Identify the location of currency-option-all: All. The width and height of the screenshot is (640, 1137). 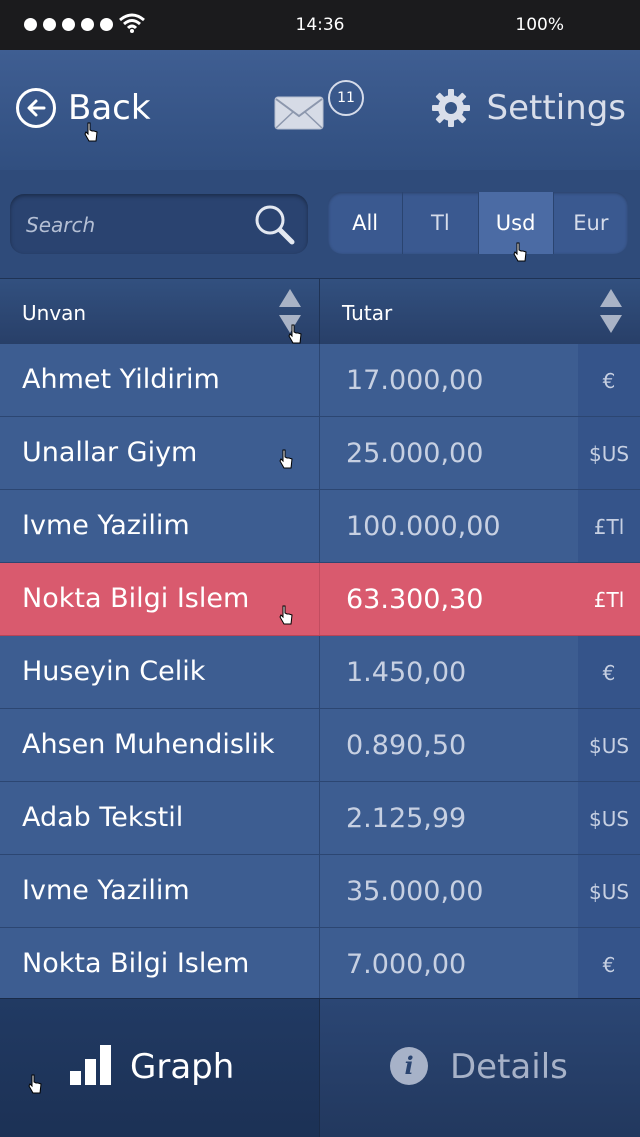
(365, 223).